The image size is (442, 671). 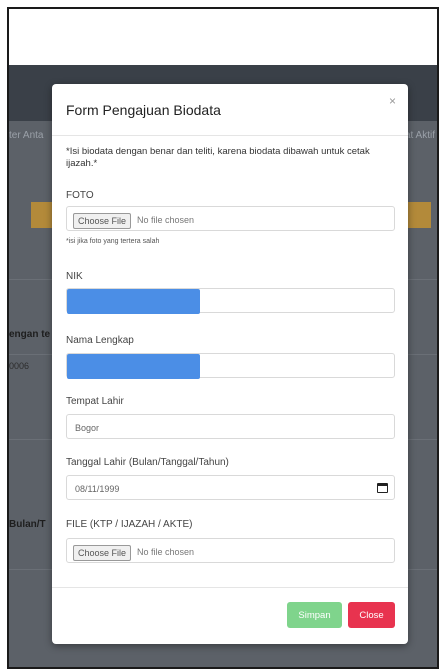 I want to click on calendar-icon, so click(x=382, y=488).